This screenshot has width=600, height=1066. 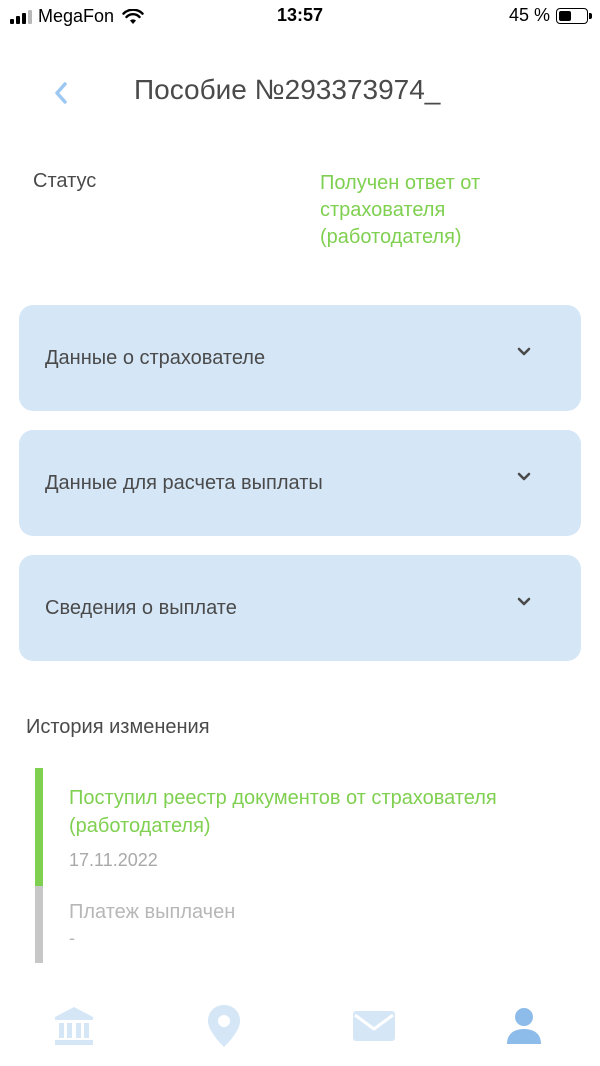 I want to click on history-title: История изменения, so click(x=118, y=727).